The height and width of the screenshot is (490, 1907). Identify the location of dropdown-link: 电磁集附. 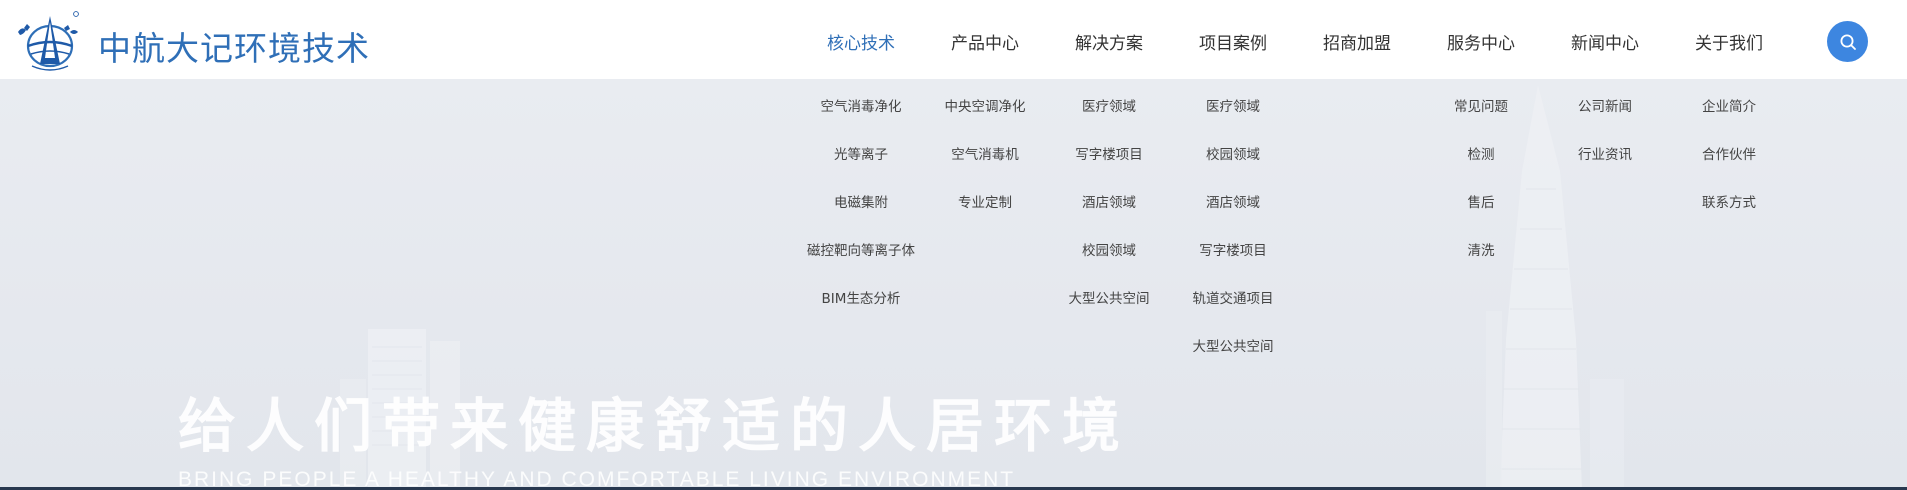
(861, 201).